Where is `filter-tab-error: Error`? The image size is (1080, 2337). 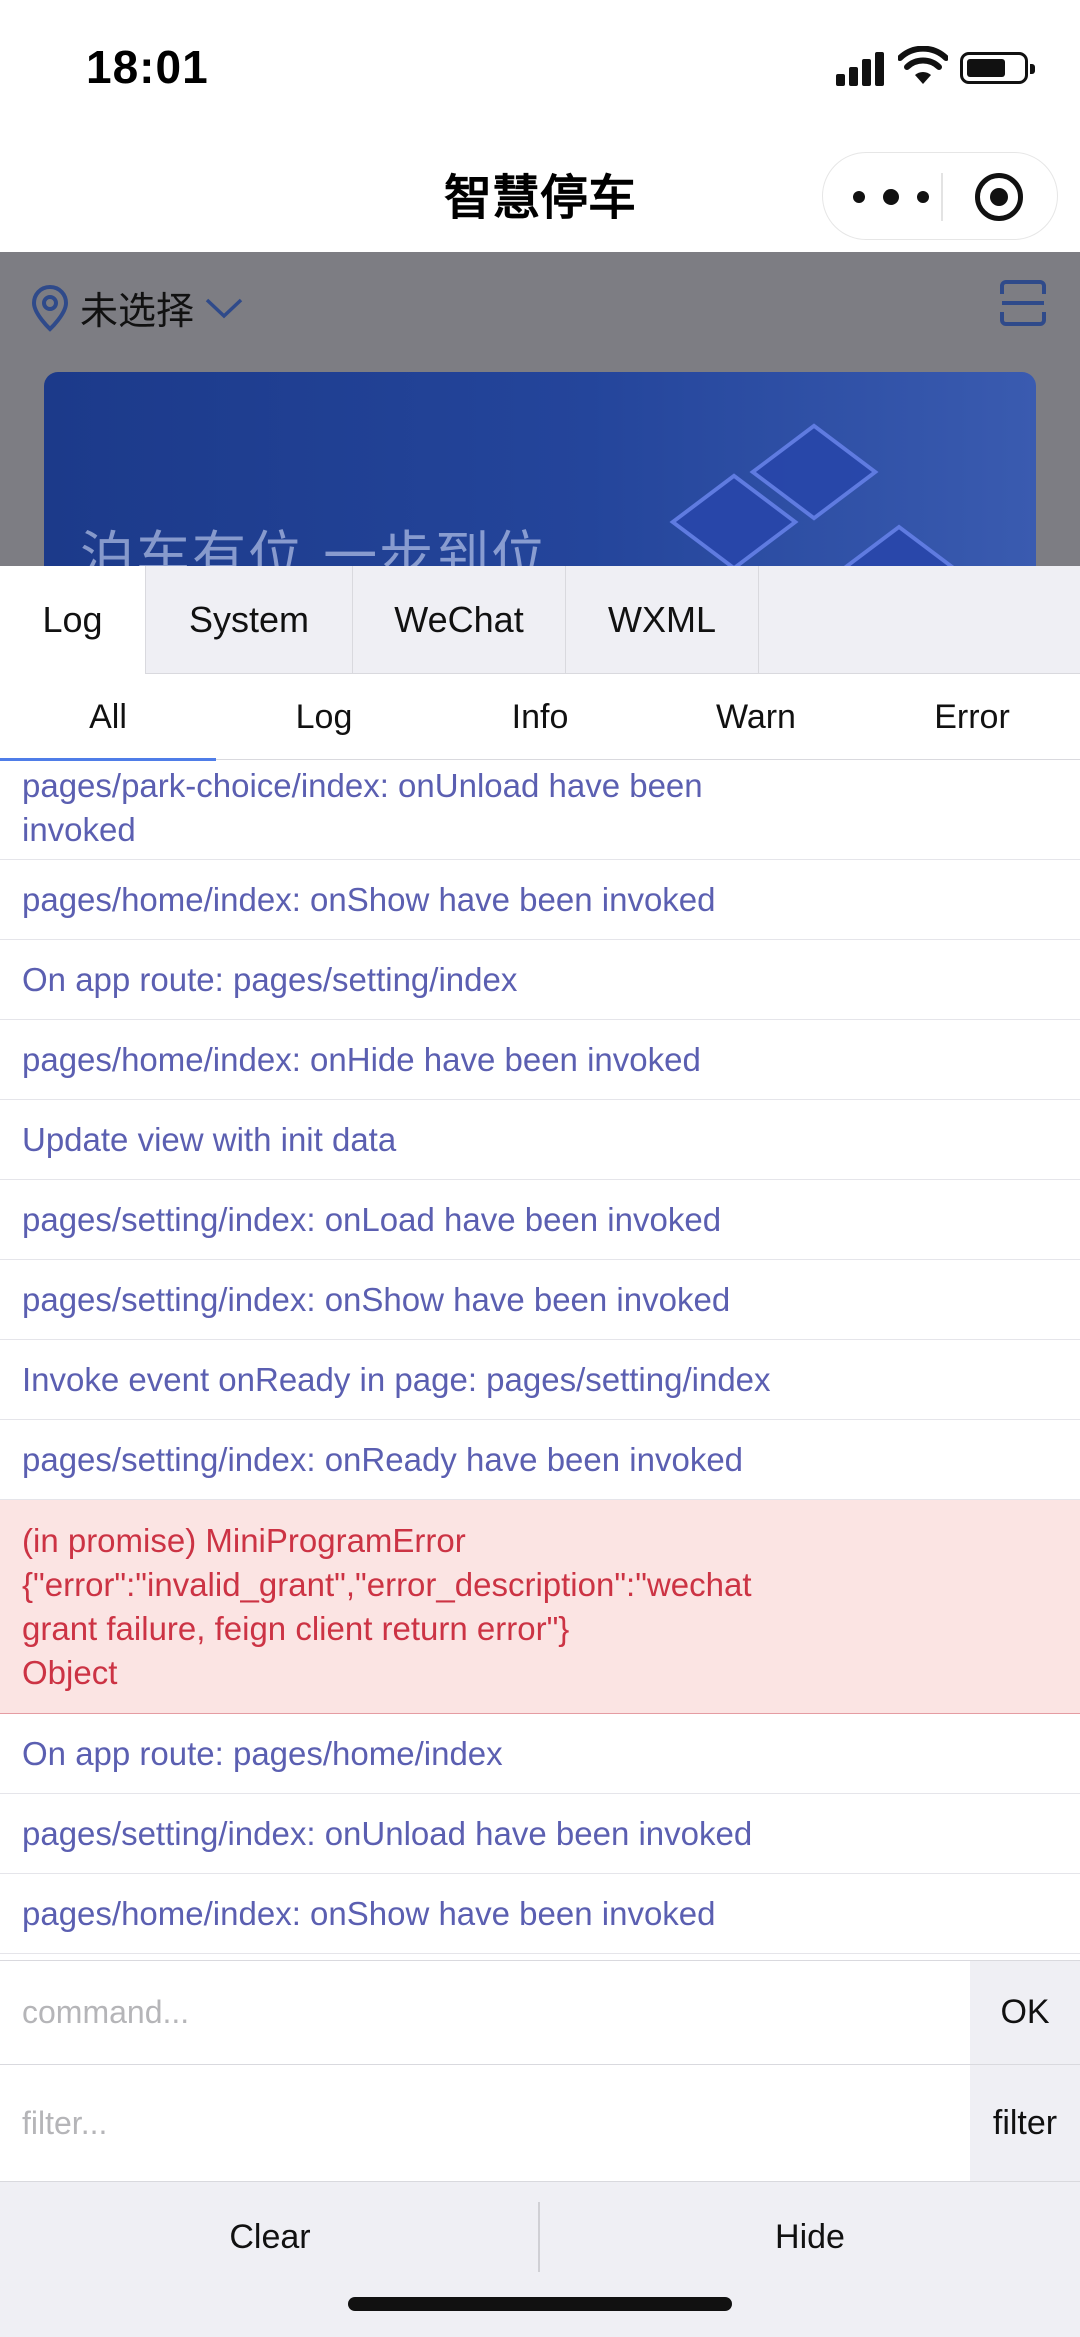 filter-tab-error: Error is located at coordinates (972, 717).